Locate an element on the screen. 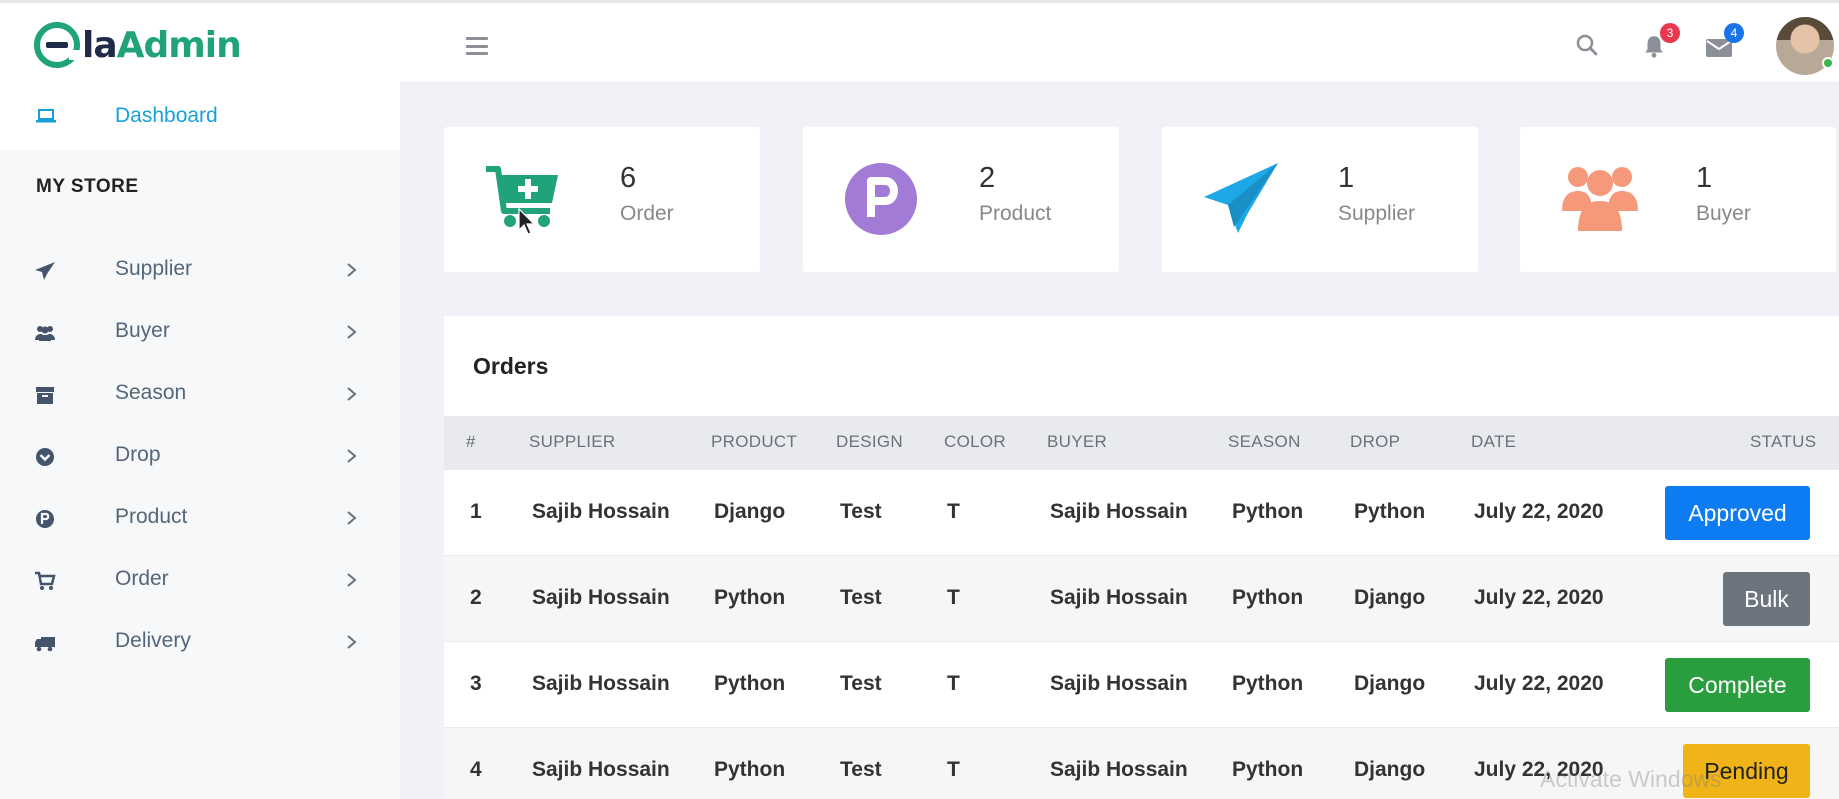 The height and width of the screenshot is (799, 1839). chevron-circle-down-icon is located at coordinates (45, 457).